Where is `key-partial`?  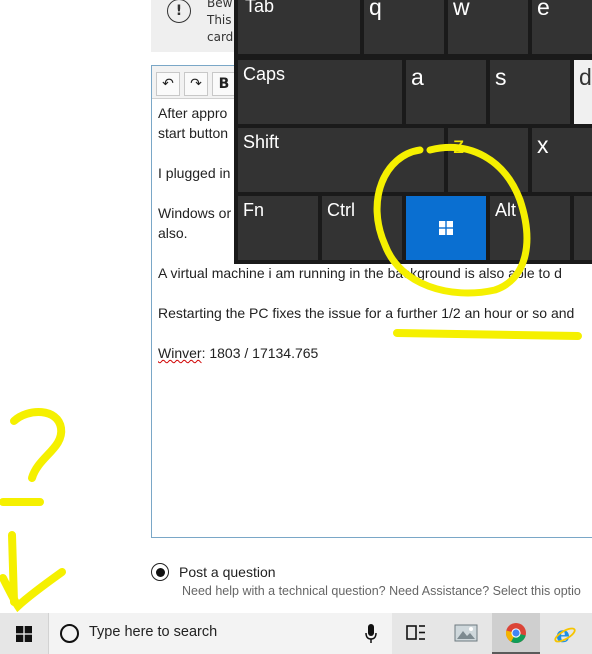 key-partial is located at coordinates (583, 228).